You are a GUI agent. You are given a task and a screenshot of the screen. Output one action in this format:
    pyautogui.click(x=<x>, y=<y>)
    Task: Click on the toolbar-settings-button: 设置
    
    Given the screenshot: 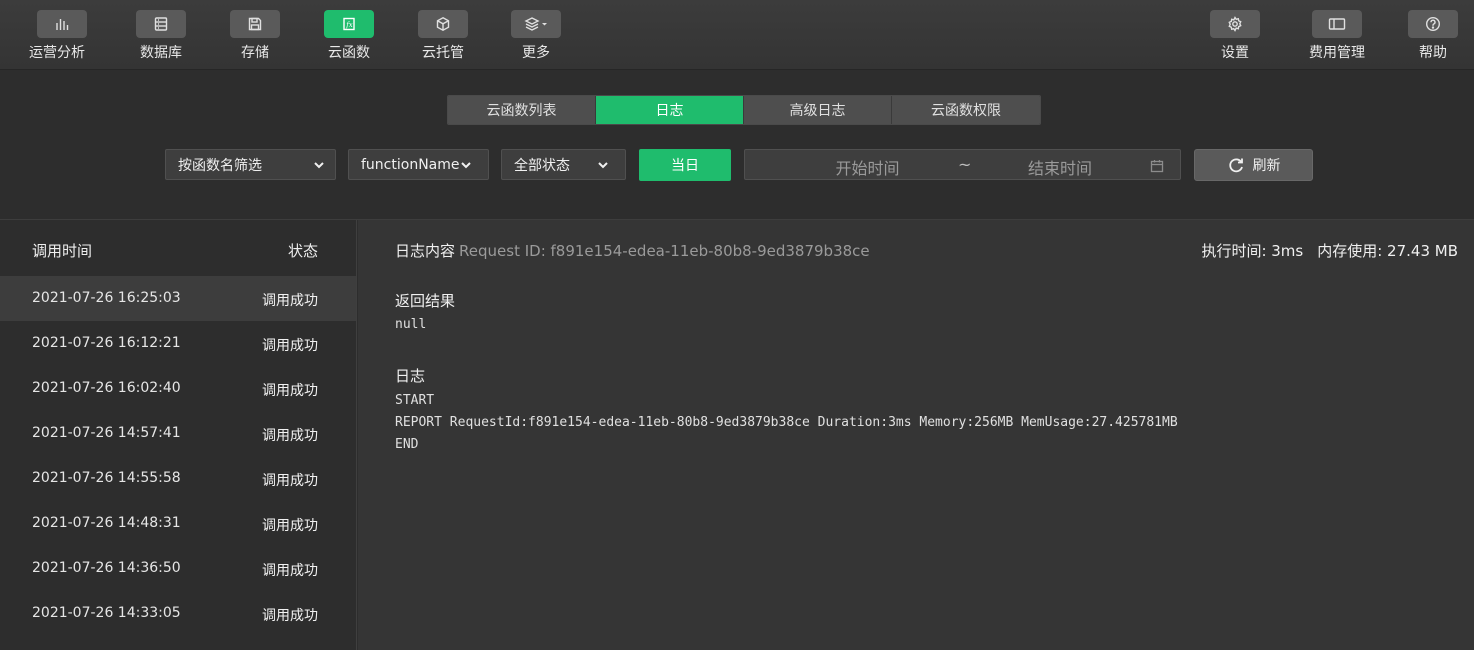 What is the action you would take?
    pyautogui.click(x=1235, y=35)
    